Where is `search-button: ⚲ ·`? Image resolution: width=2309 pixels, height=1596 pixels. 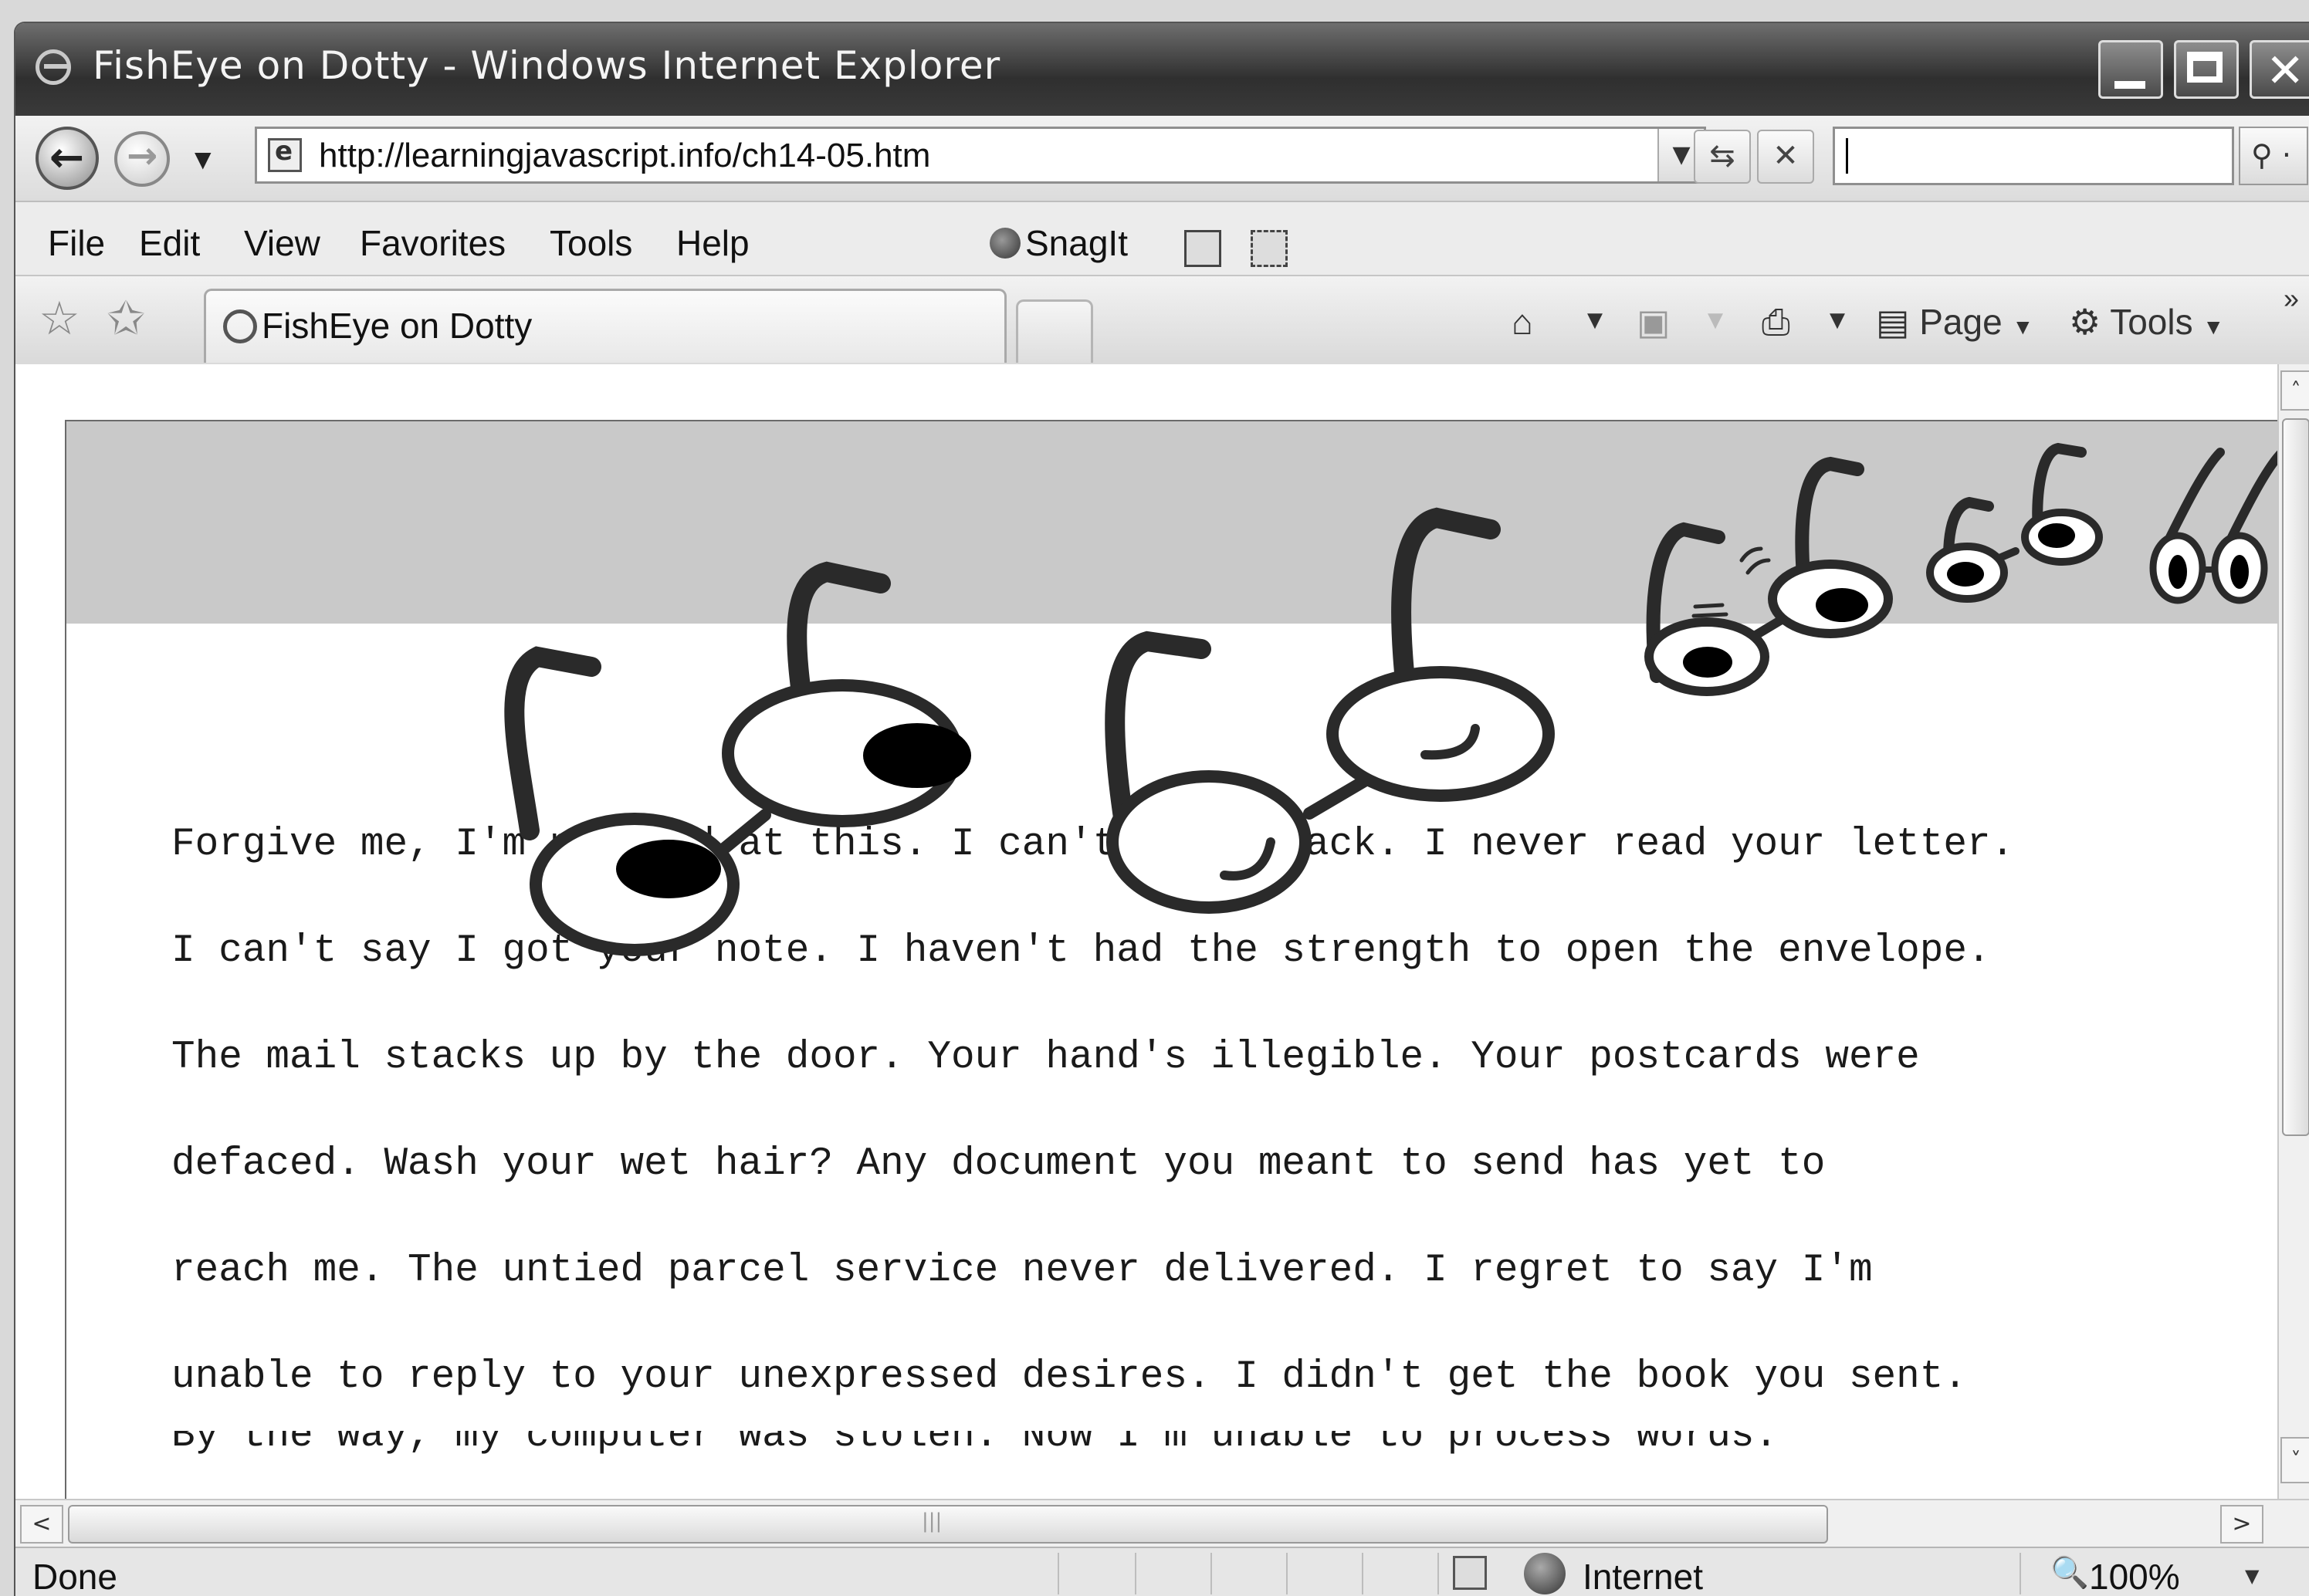 search-button: ⚲ · is located at coordinates (2273, 156).